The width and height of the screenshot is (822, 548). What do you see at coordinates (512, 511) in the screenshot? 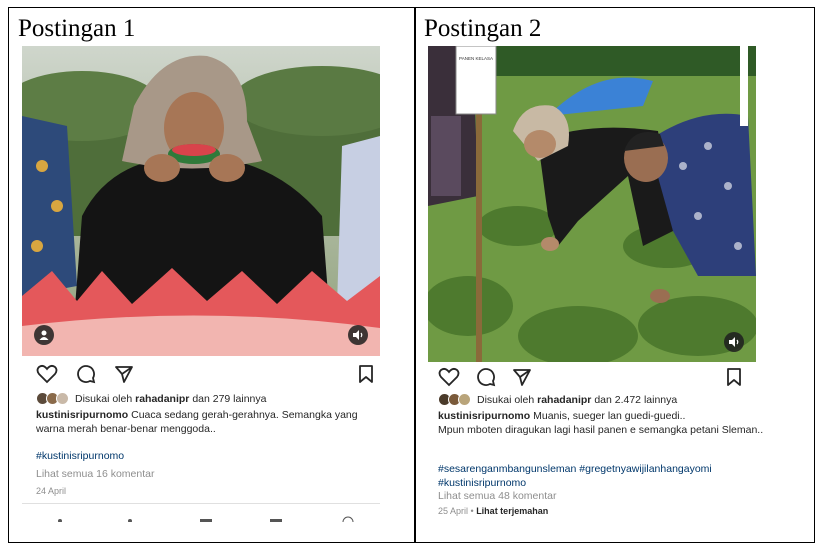
I see `post2-translate-link: Lihat terjemahan` at bounding box center [512, 511].